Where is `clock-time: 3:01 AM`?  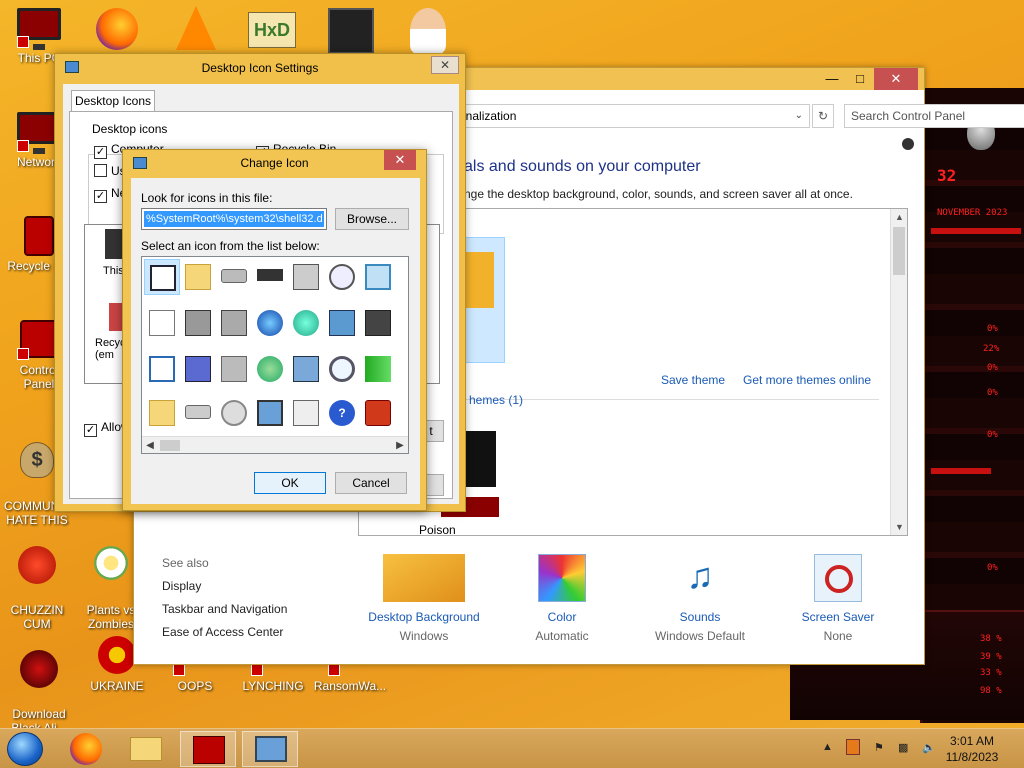 clock-time: 3:01 AM is located at coordinates (972, 741).